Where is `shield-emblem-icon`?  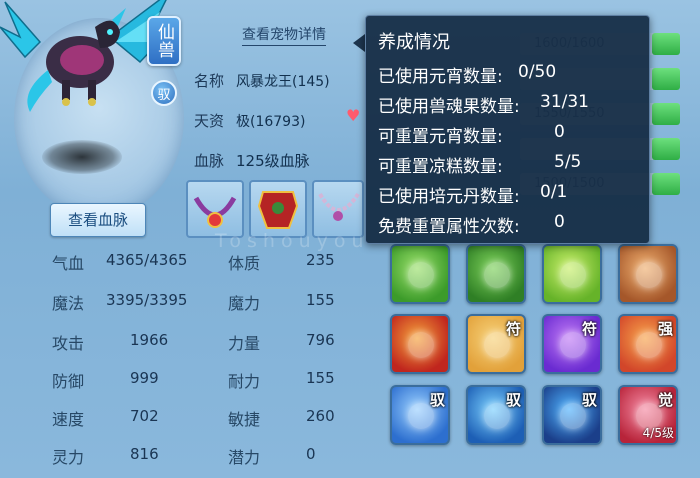 shield-emblem-icon is located at coordinates (573, 275).